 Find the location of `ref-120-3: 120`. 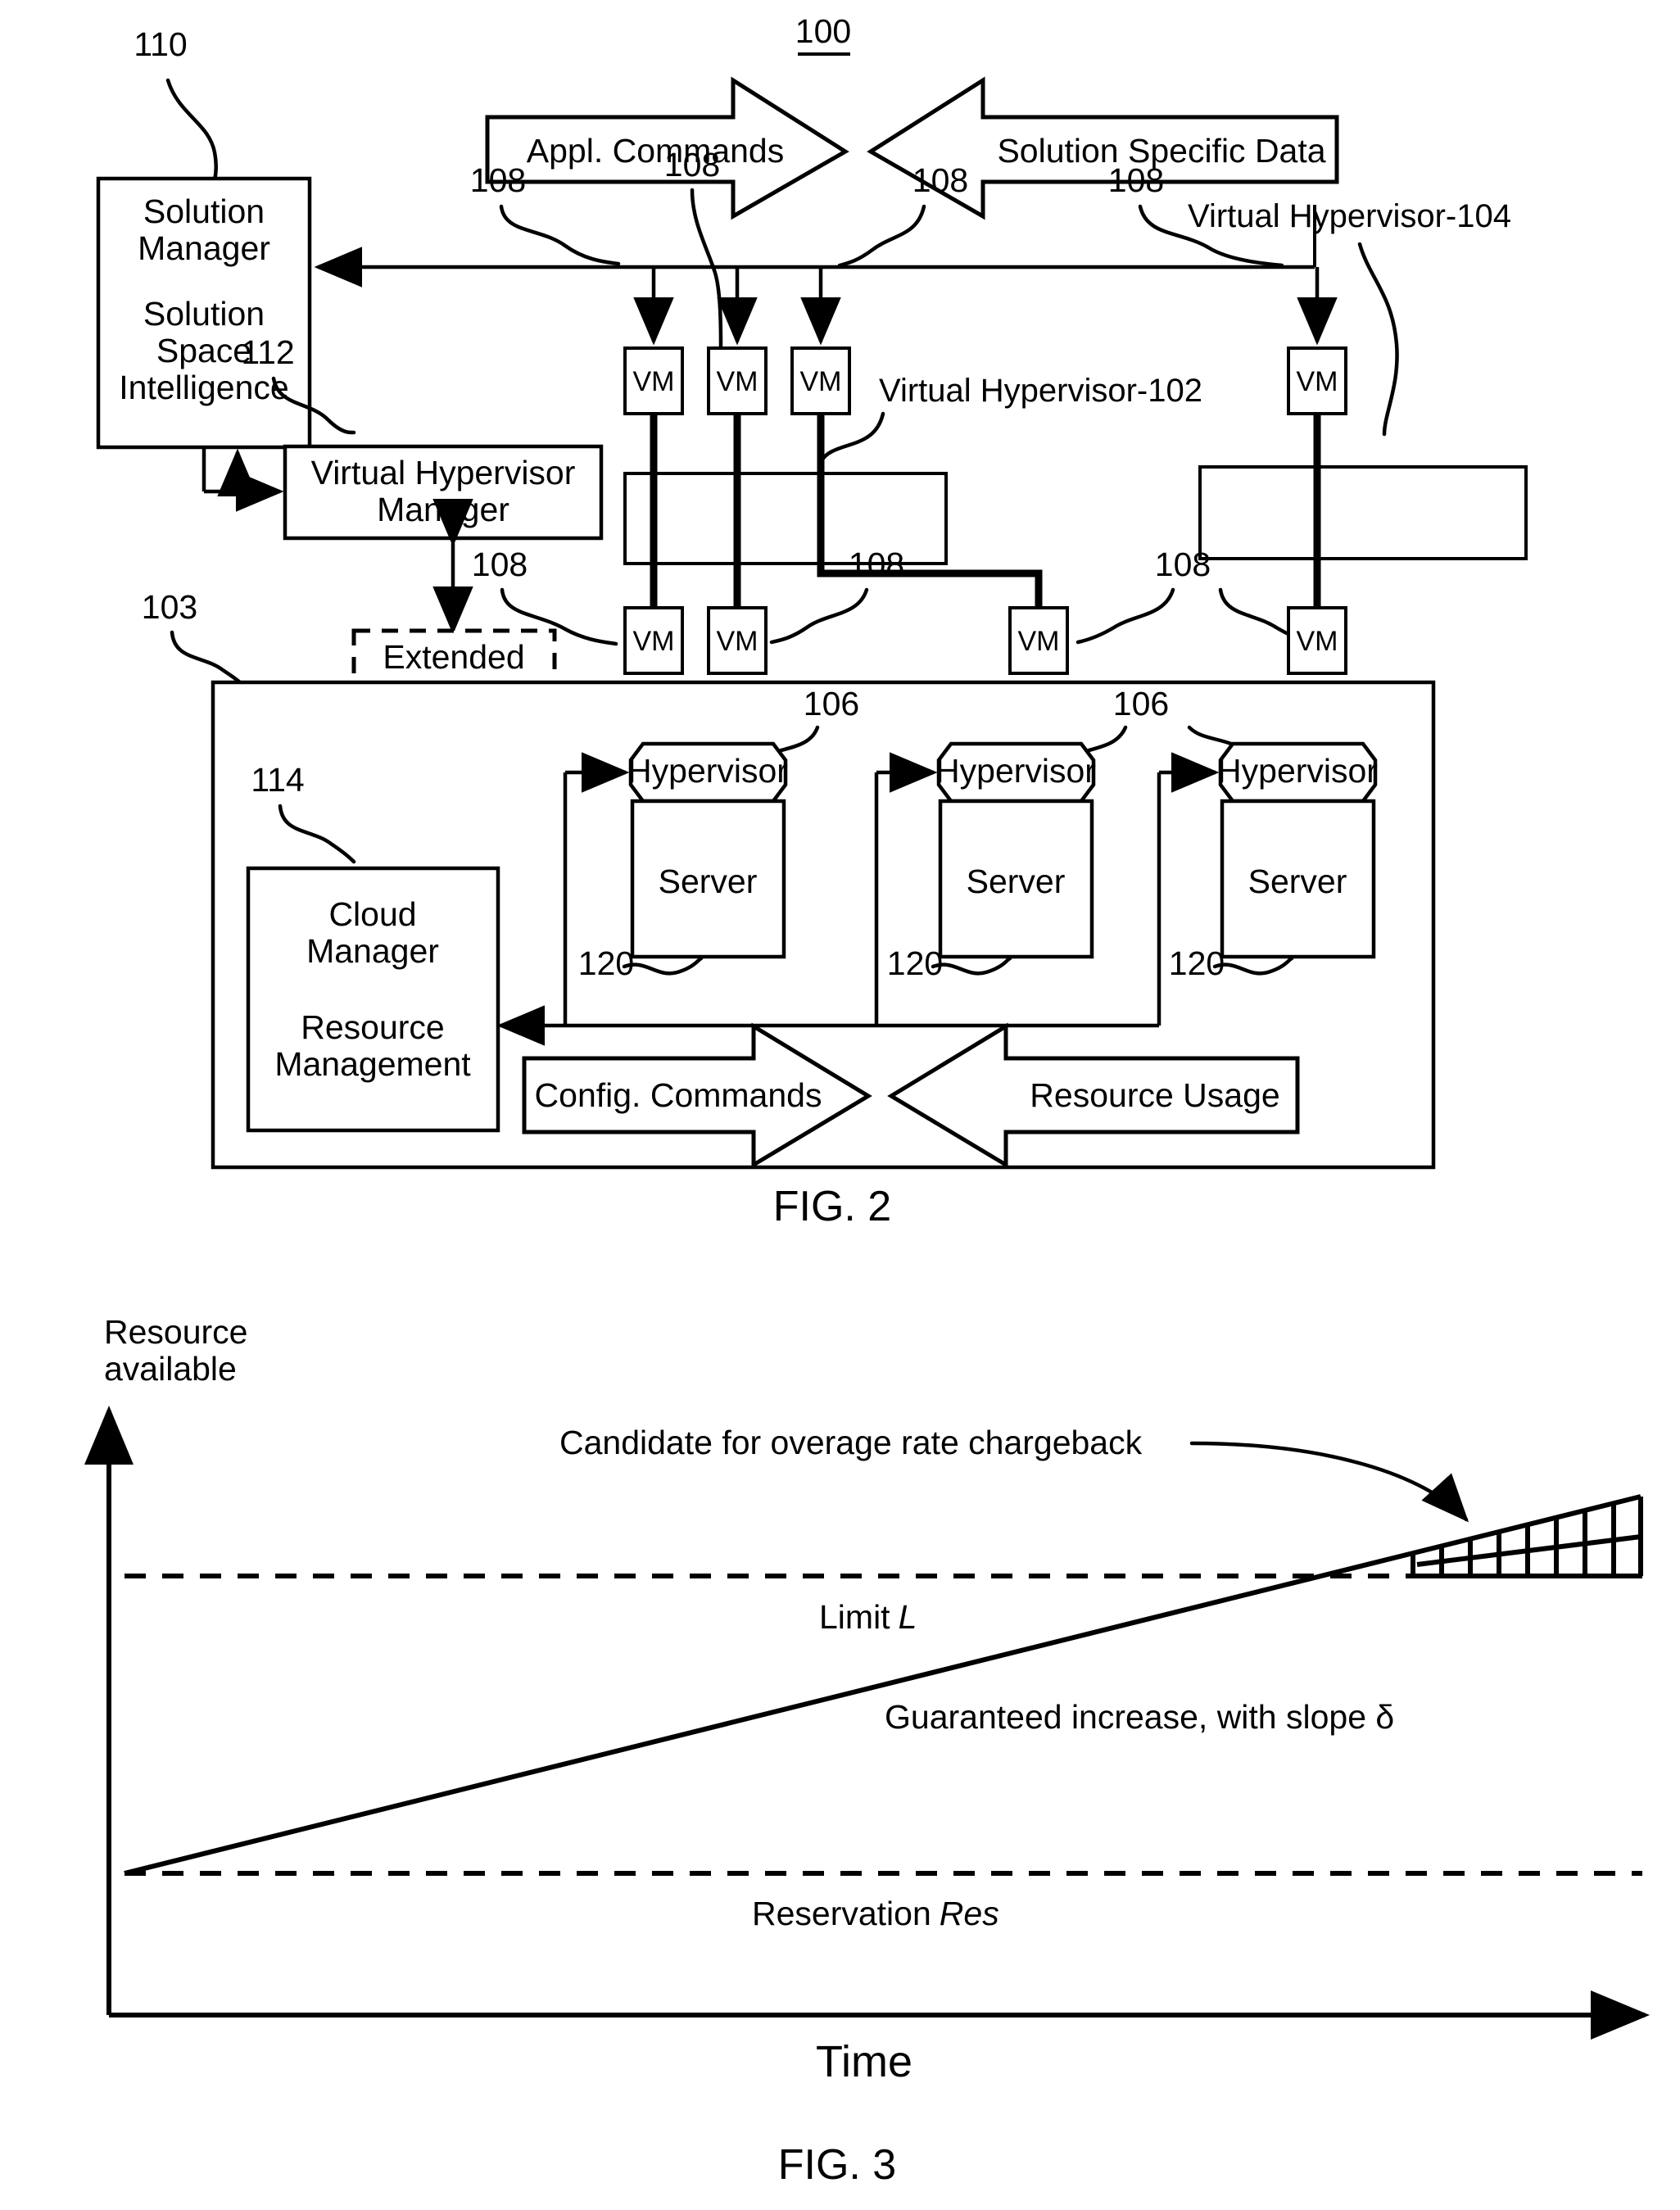

ref-120-3: 120 is located at coordinates (1197, 963).